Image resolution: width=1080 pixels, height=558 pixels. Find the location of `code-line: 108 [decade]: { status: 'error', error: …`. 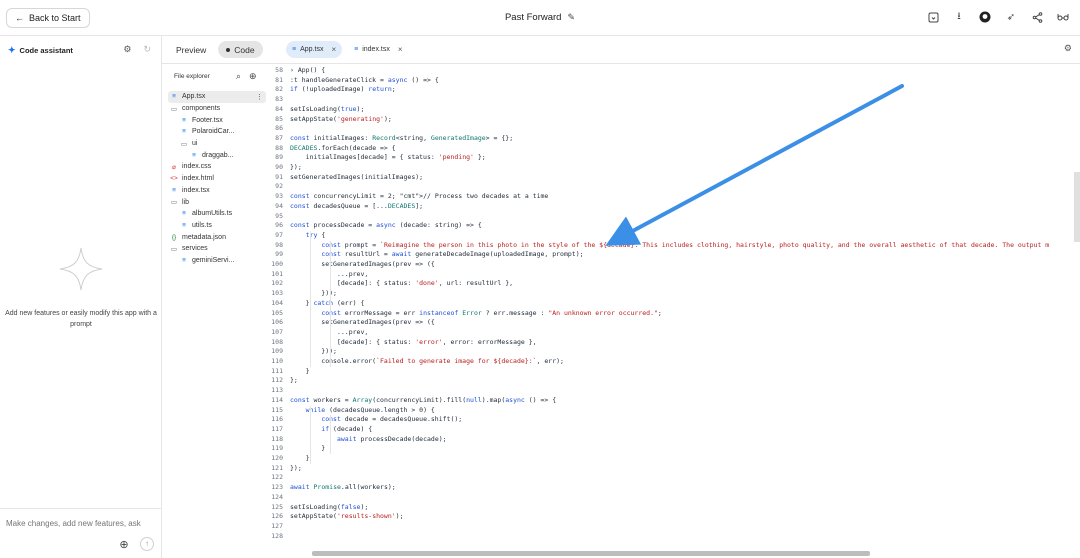

code-line: 108 [decade]: { status: 'error', error: … is located at coordinates (402, 342).